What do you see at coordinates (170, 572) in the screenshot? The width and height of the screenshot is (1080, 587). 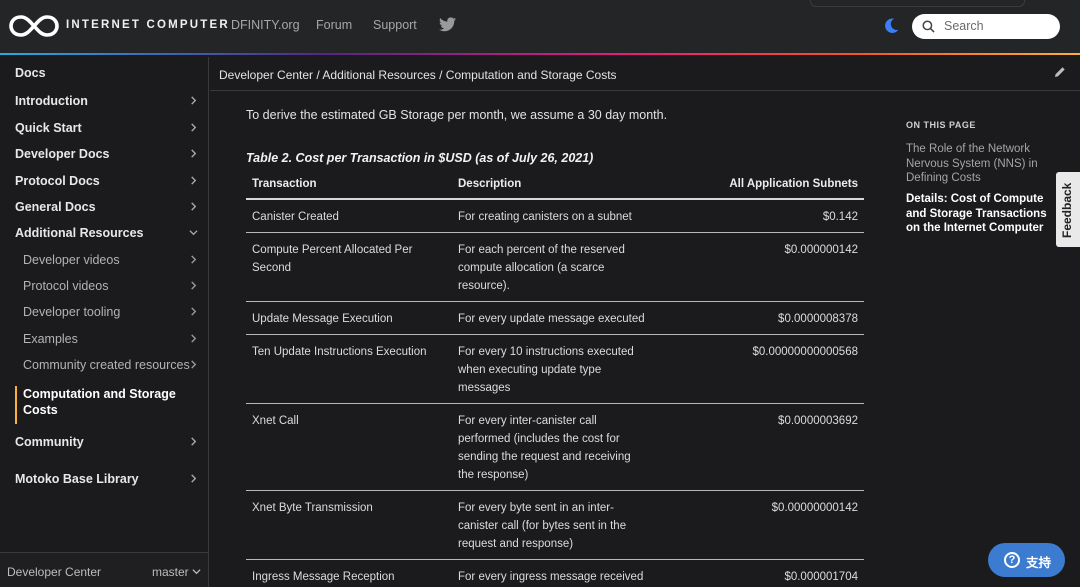 I see `version-dropdown: master` at bounding box center [170, 572].